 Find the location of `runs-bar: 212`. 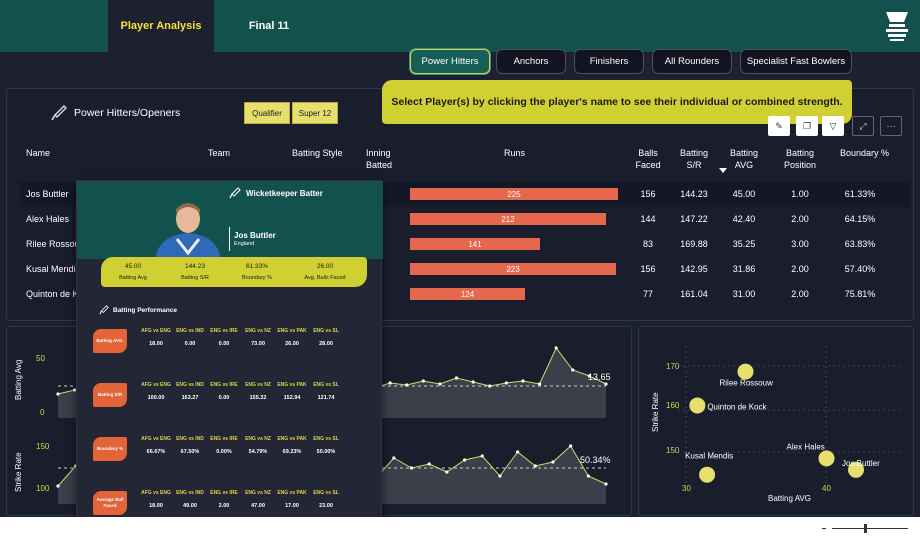

runs-bar: 212 is located at coordinates (508, 219).